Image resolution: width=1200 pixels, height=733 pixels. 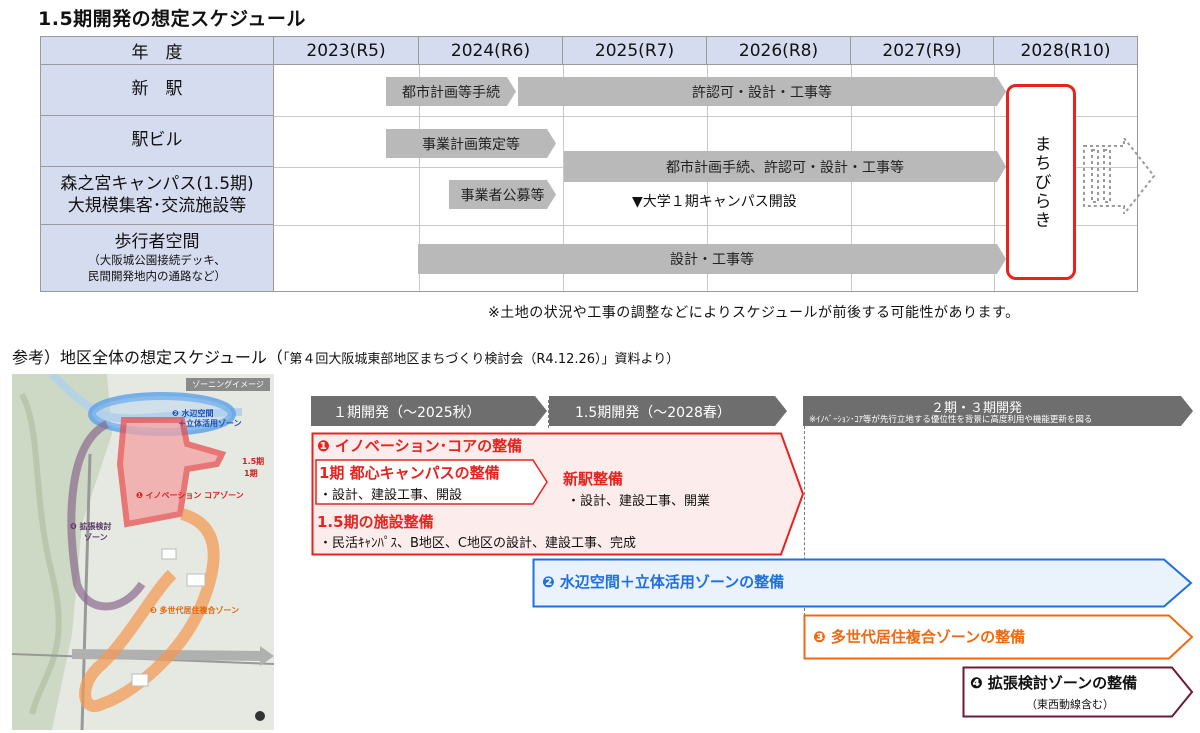 What do you see at coordinates (157, 275) in the screenshot?
I see `row-label-subtext: 民間開発地内の通路など）` at bounding box center [157, 275].